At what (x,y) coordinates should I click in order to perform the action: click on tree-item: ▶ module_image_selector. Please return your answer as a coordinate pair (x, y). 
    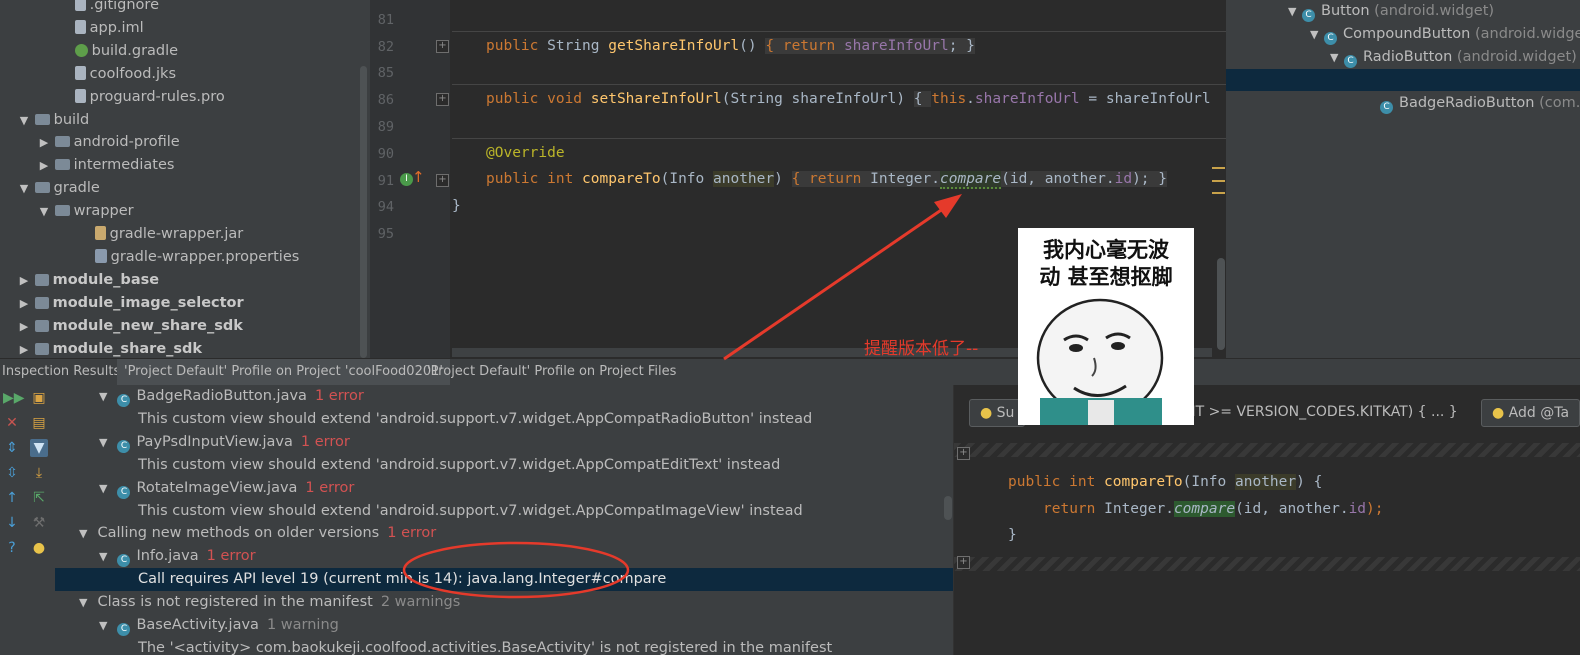
    Looking at the image, I should click on (131, 303).